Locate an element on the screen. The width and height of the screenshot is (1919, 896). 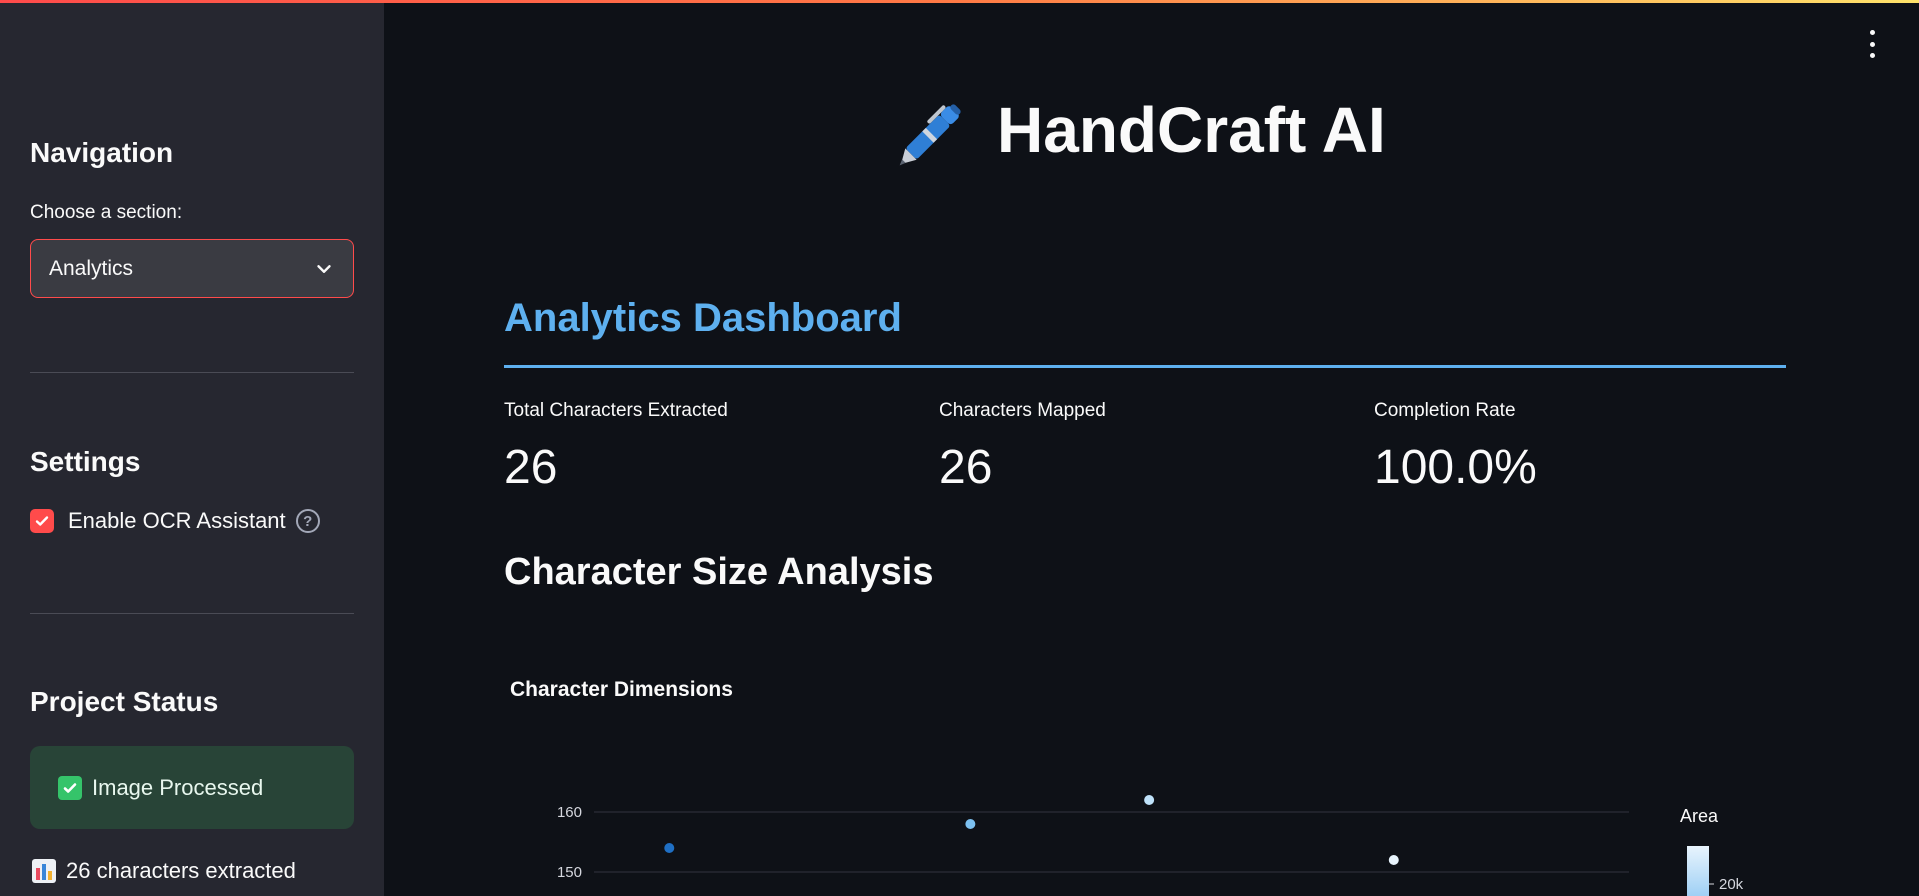
section-select-value: Analytics is located at coordinates (91, 268).